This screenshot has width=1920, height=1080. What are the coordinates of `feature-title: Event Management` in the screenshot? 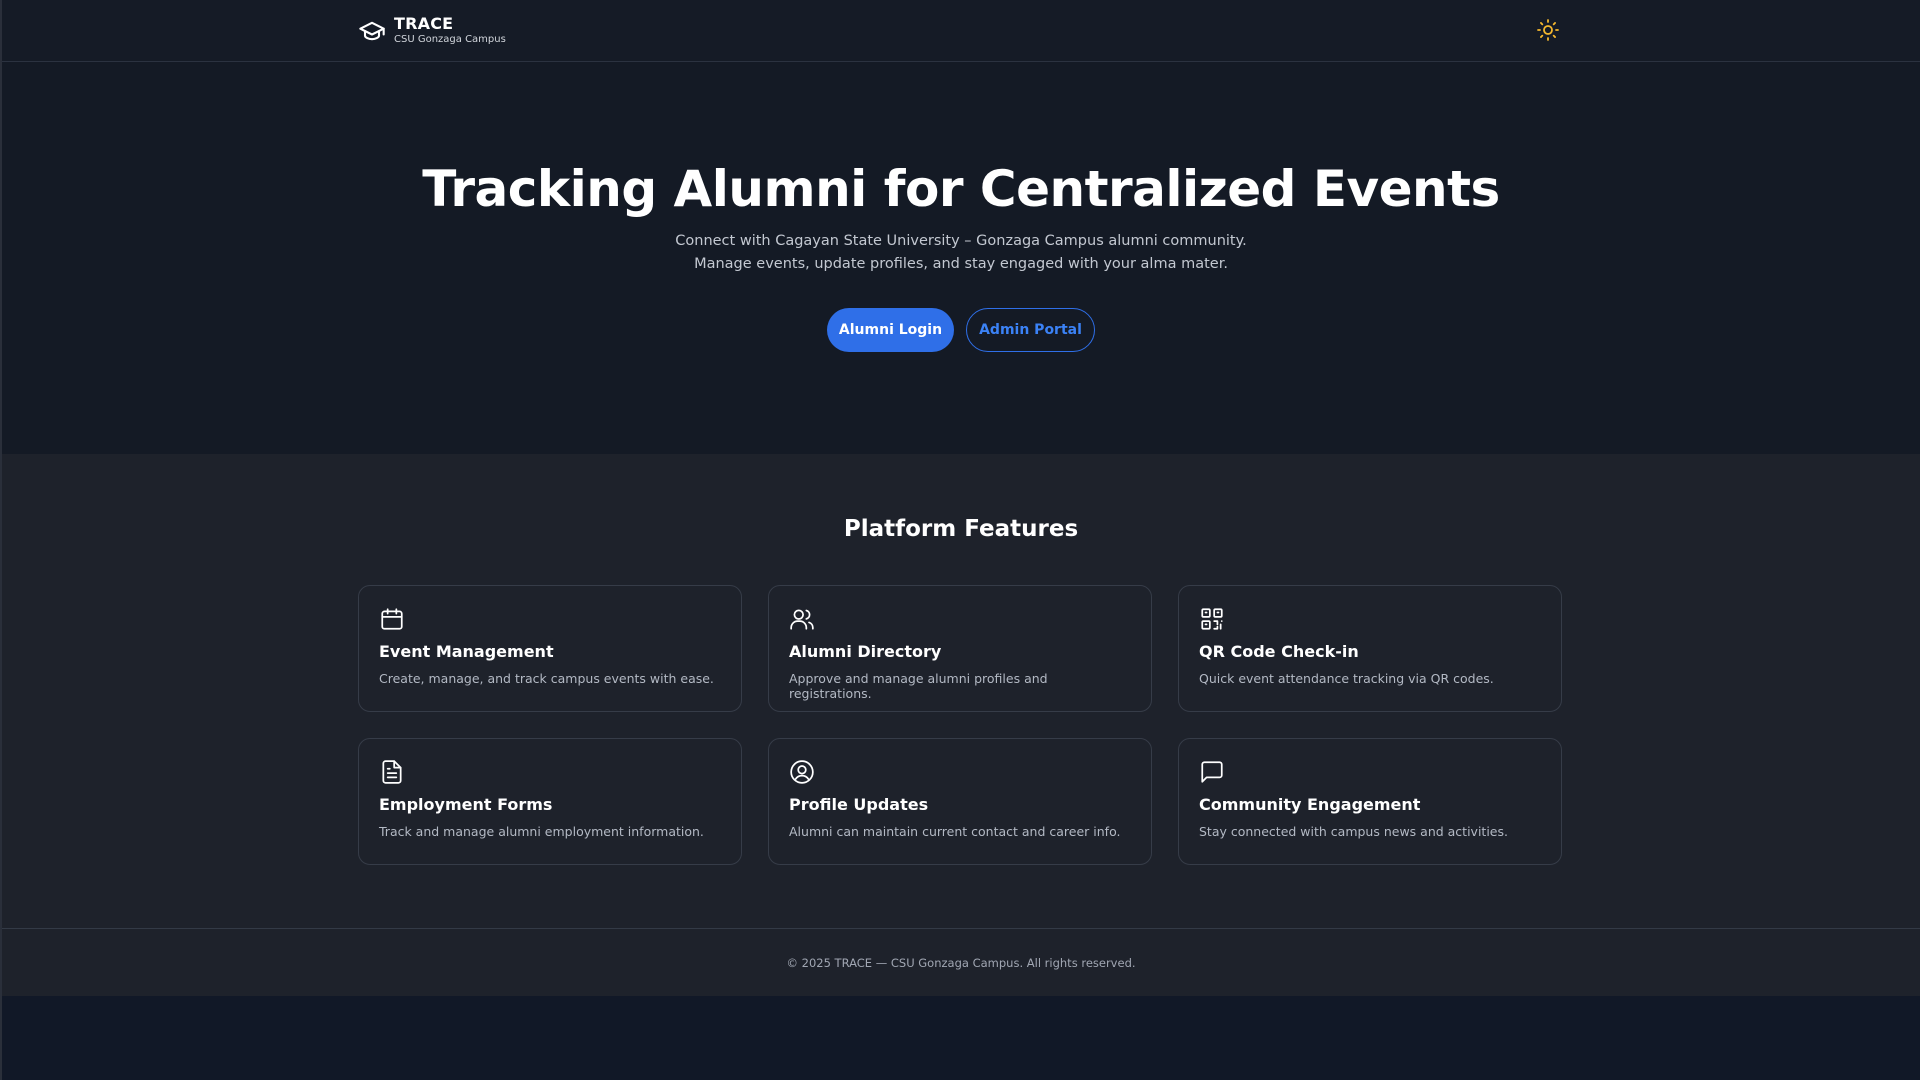 It's located at (466, 651).